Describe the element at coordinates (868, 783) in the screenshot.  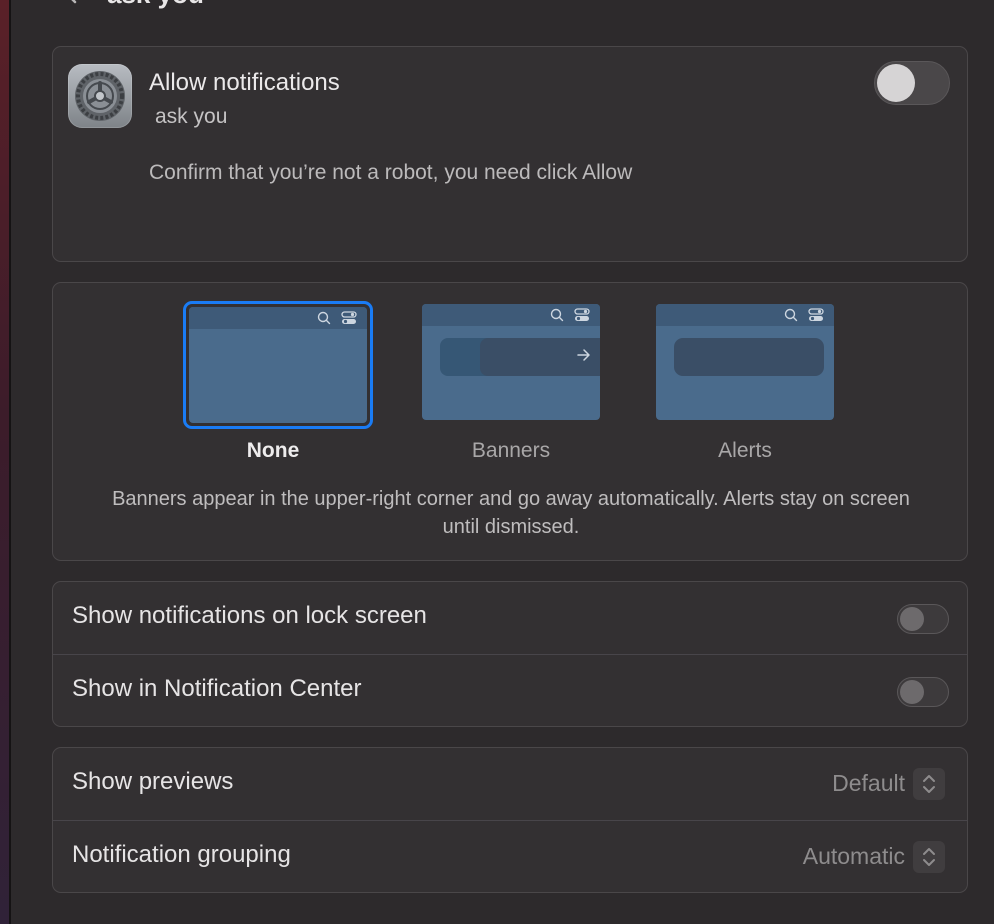
I see `show-previews-value: Default` at that location.